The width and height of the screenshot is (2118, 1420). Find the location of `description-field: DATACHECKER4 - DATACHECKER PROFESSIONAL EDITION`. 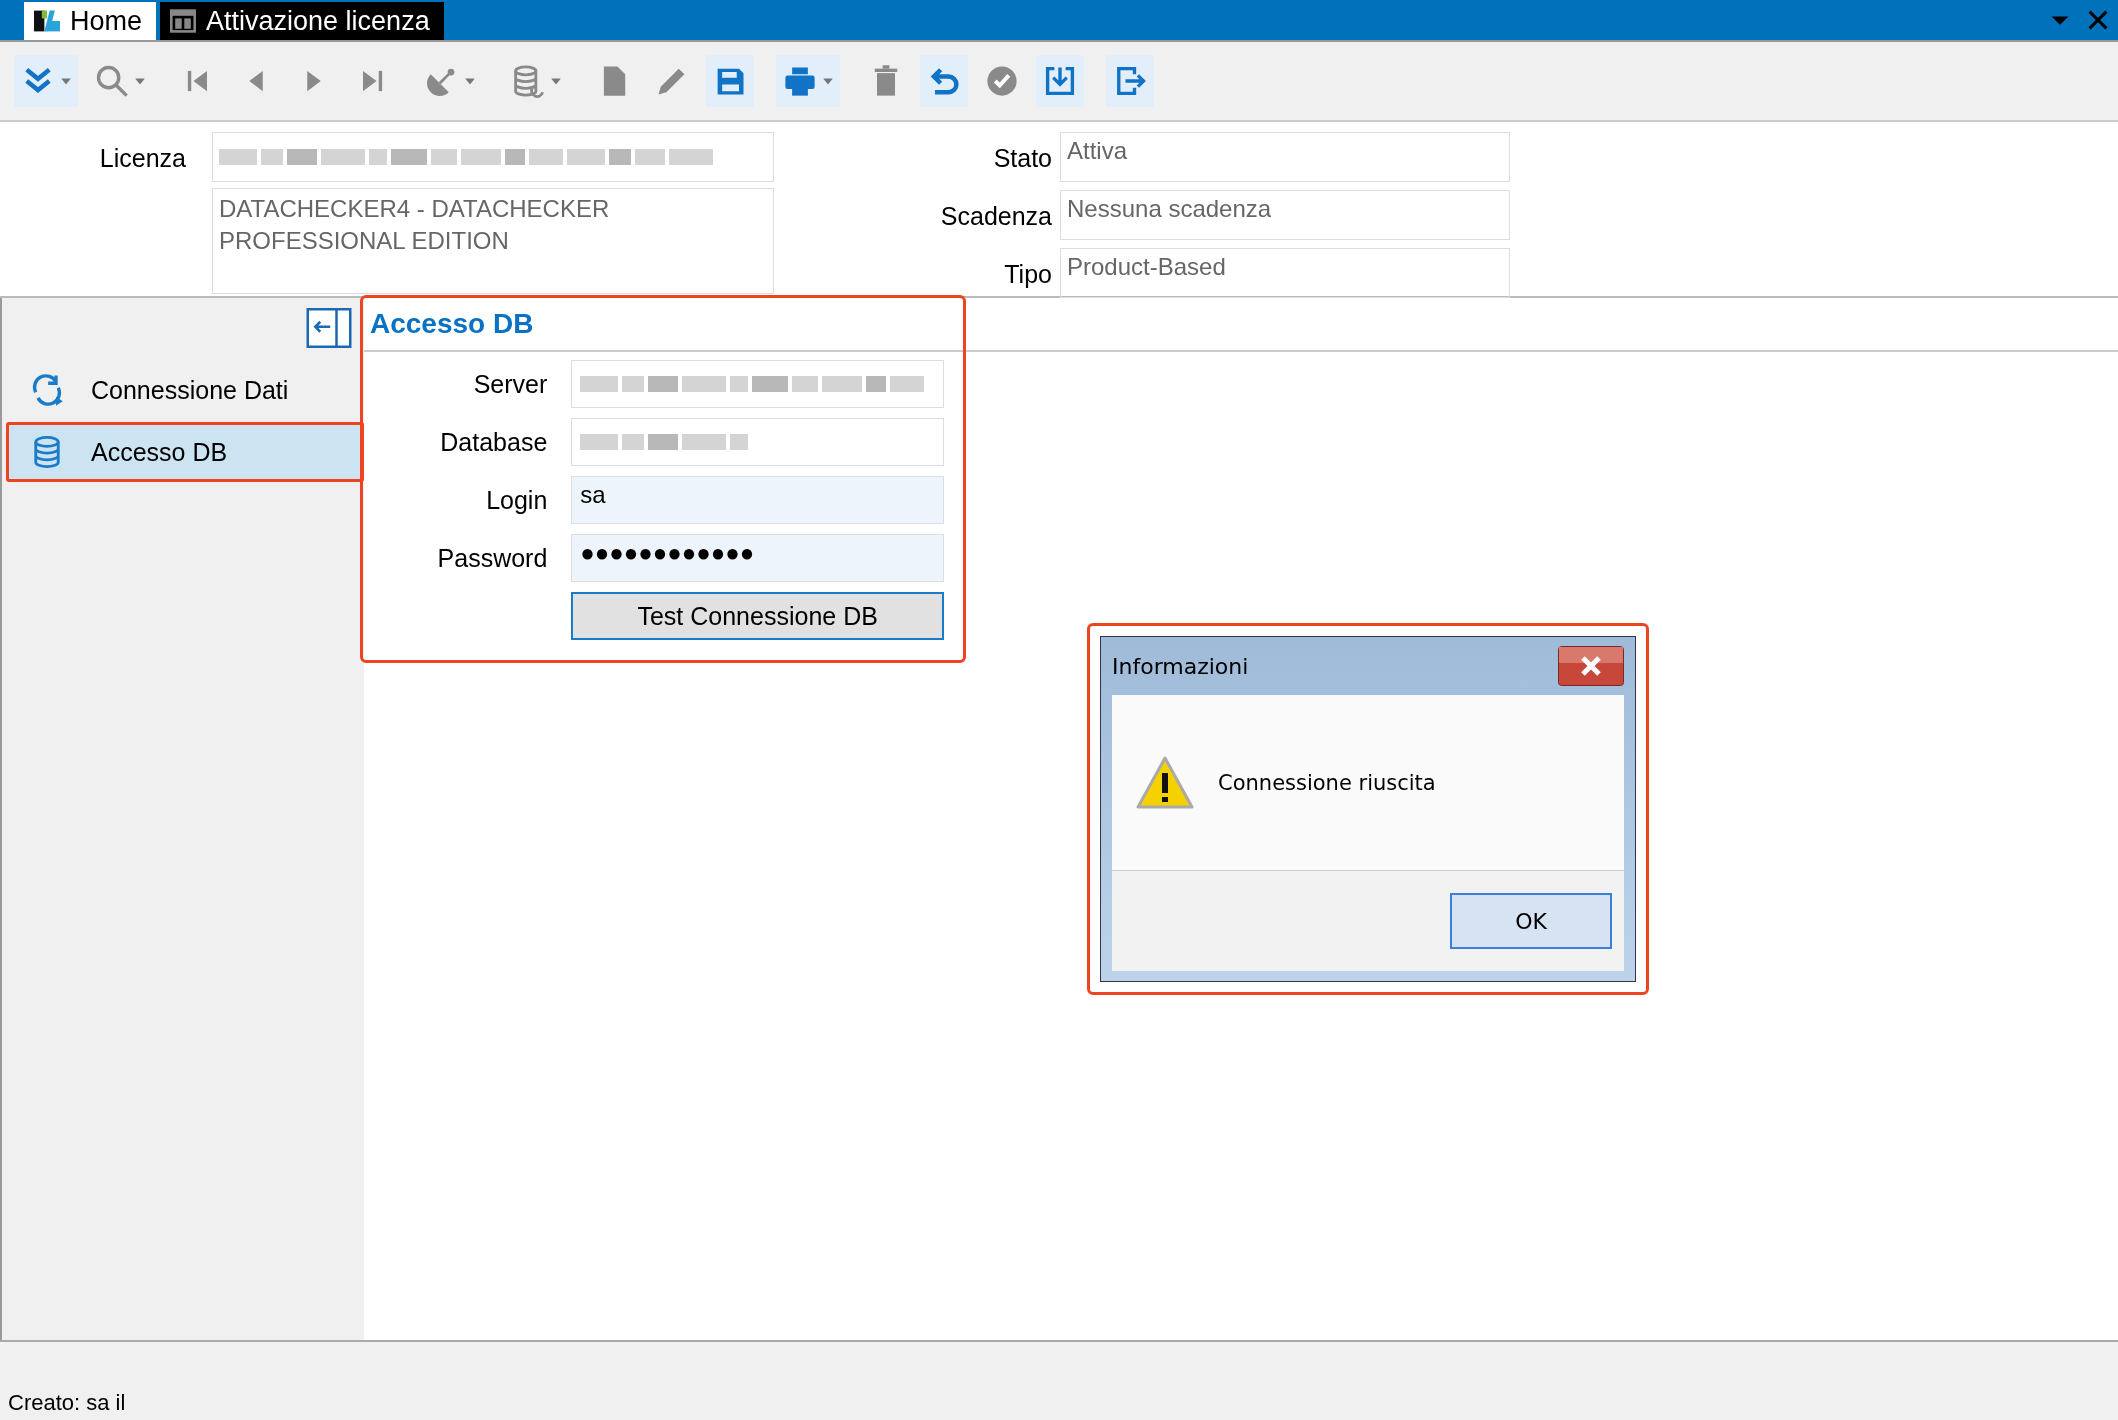

description-field: DATACHECKER4 - DATACHECKER PROFESSIONAL EDITION is located at coordinates (493, 241).